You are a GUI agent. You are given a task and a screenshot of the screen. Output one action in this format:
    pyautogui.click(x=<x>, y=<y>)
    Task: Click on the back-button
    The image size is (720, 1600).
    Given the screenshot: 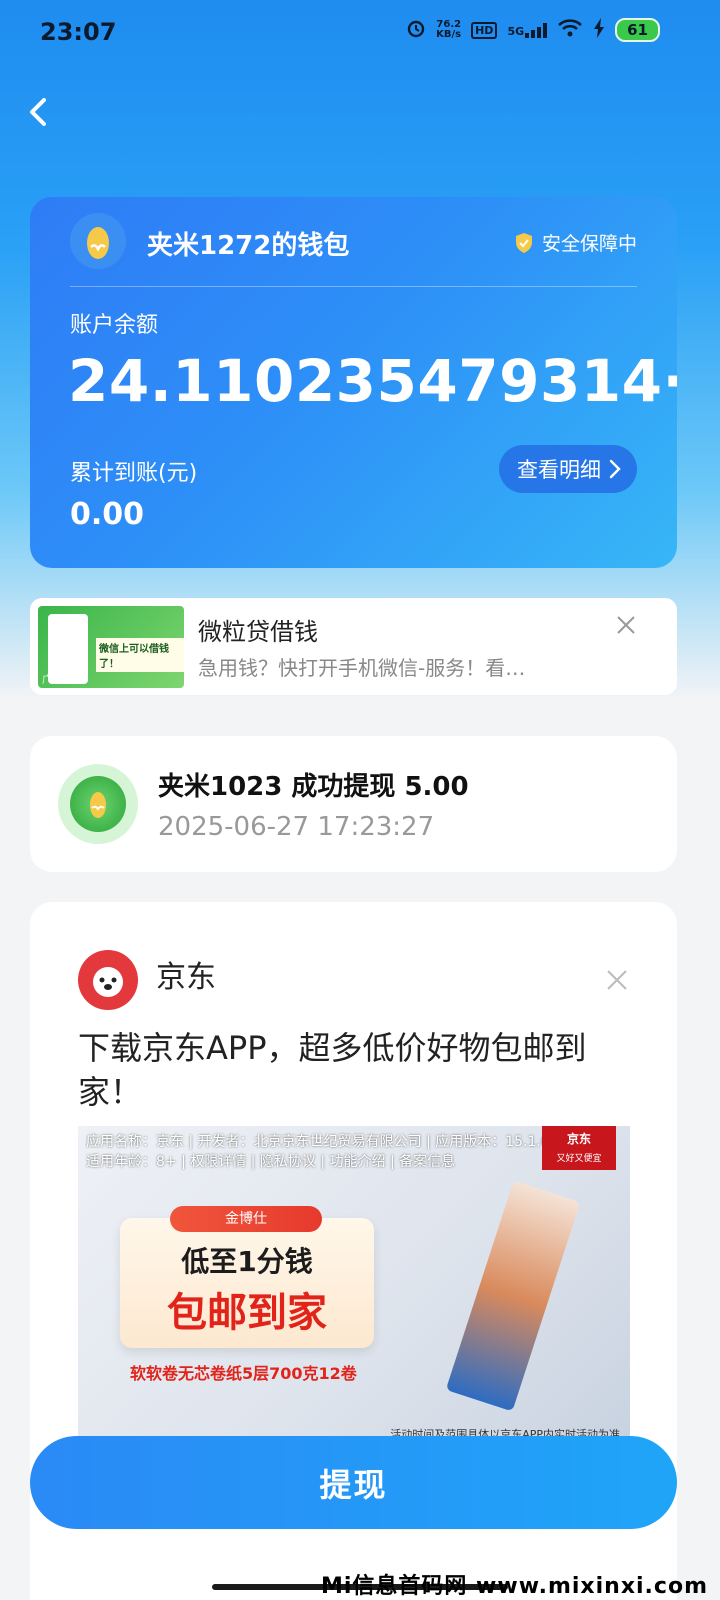 What is the action you would take?
    pyautogui.click(x=40, y=112)
    